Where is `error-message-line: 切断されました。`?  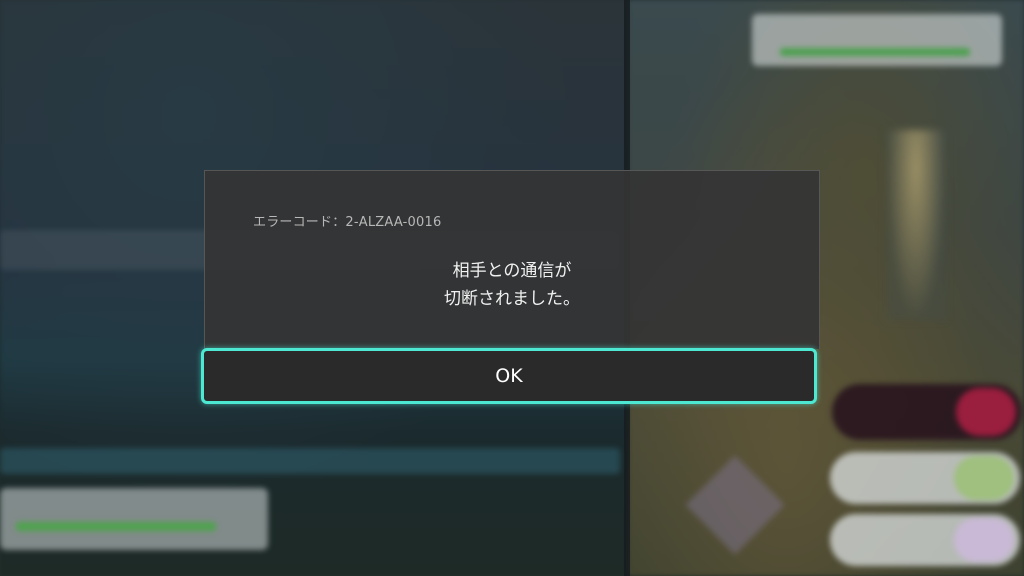
error-message-line: 切断されました。 is located at coordinates (512, 299).